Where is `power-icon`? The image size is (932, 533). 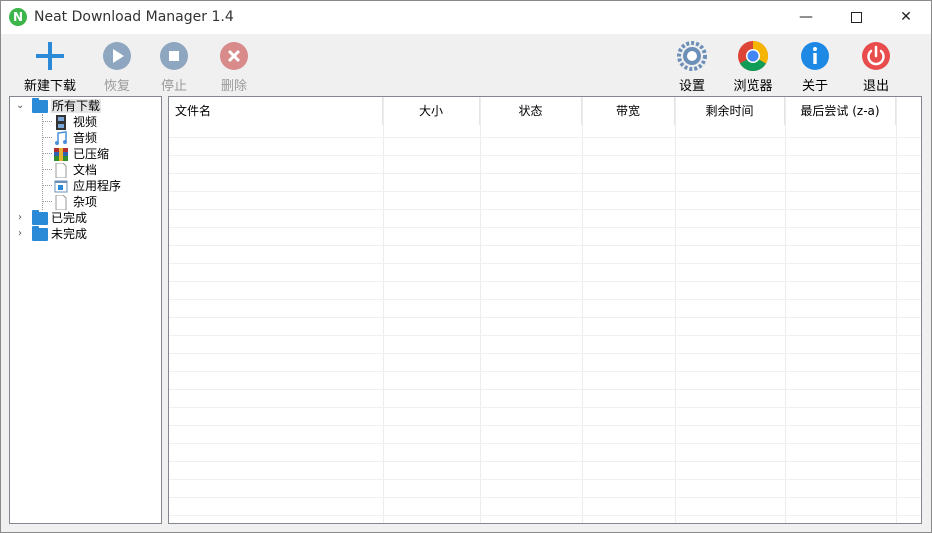
power-icon is located at coordinates (876, 56).